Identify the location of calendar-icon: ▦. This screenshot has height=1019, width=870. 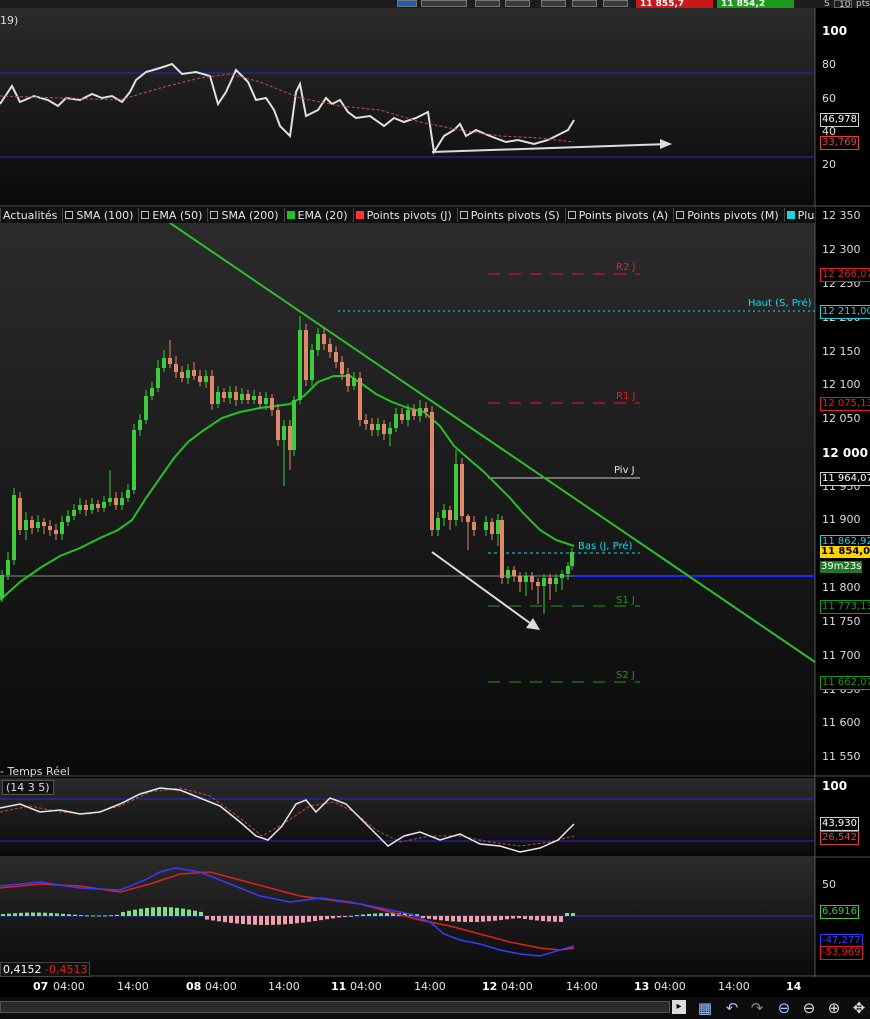
(705, 1008).